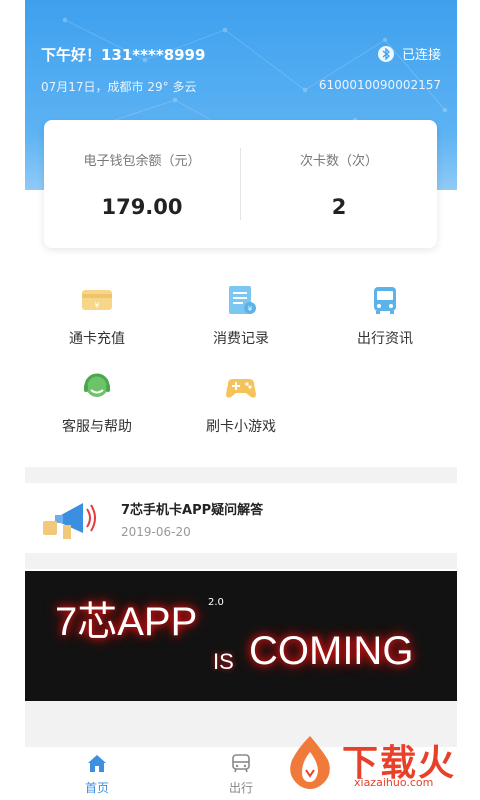 The width and height of the screenshot is (480, 800). I want to click on service-recharge: ¥ 通卡充值, so click(97, 315).